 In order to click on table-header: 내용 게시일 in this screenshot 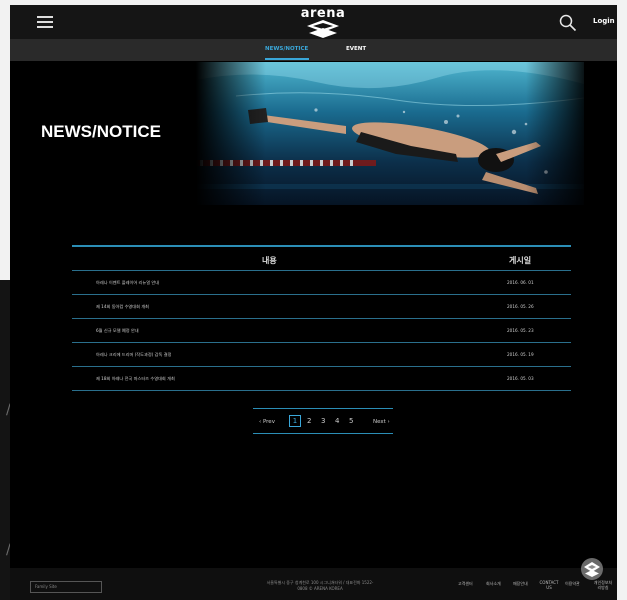, I will do `click(321, 259)`.